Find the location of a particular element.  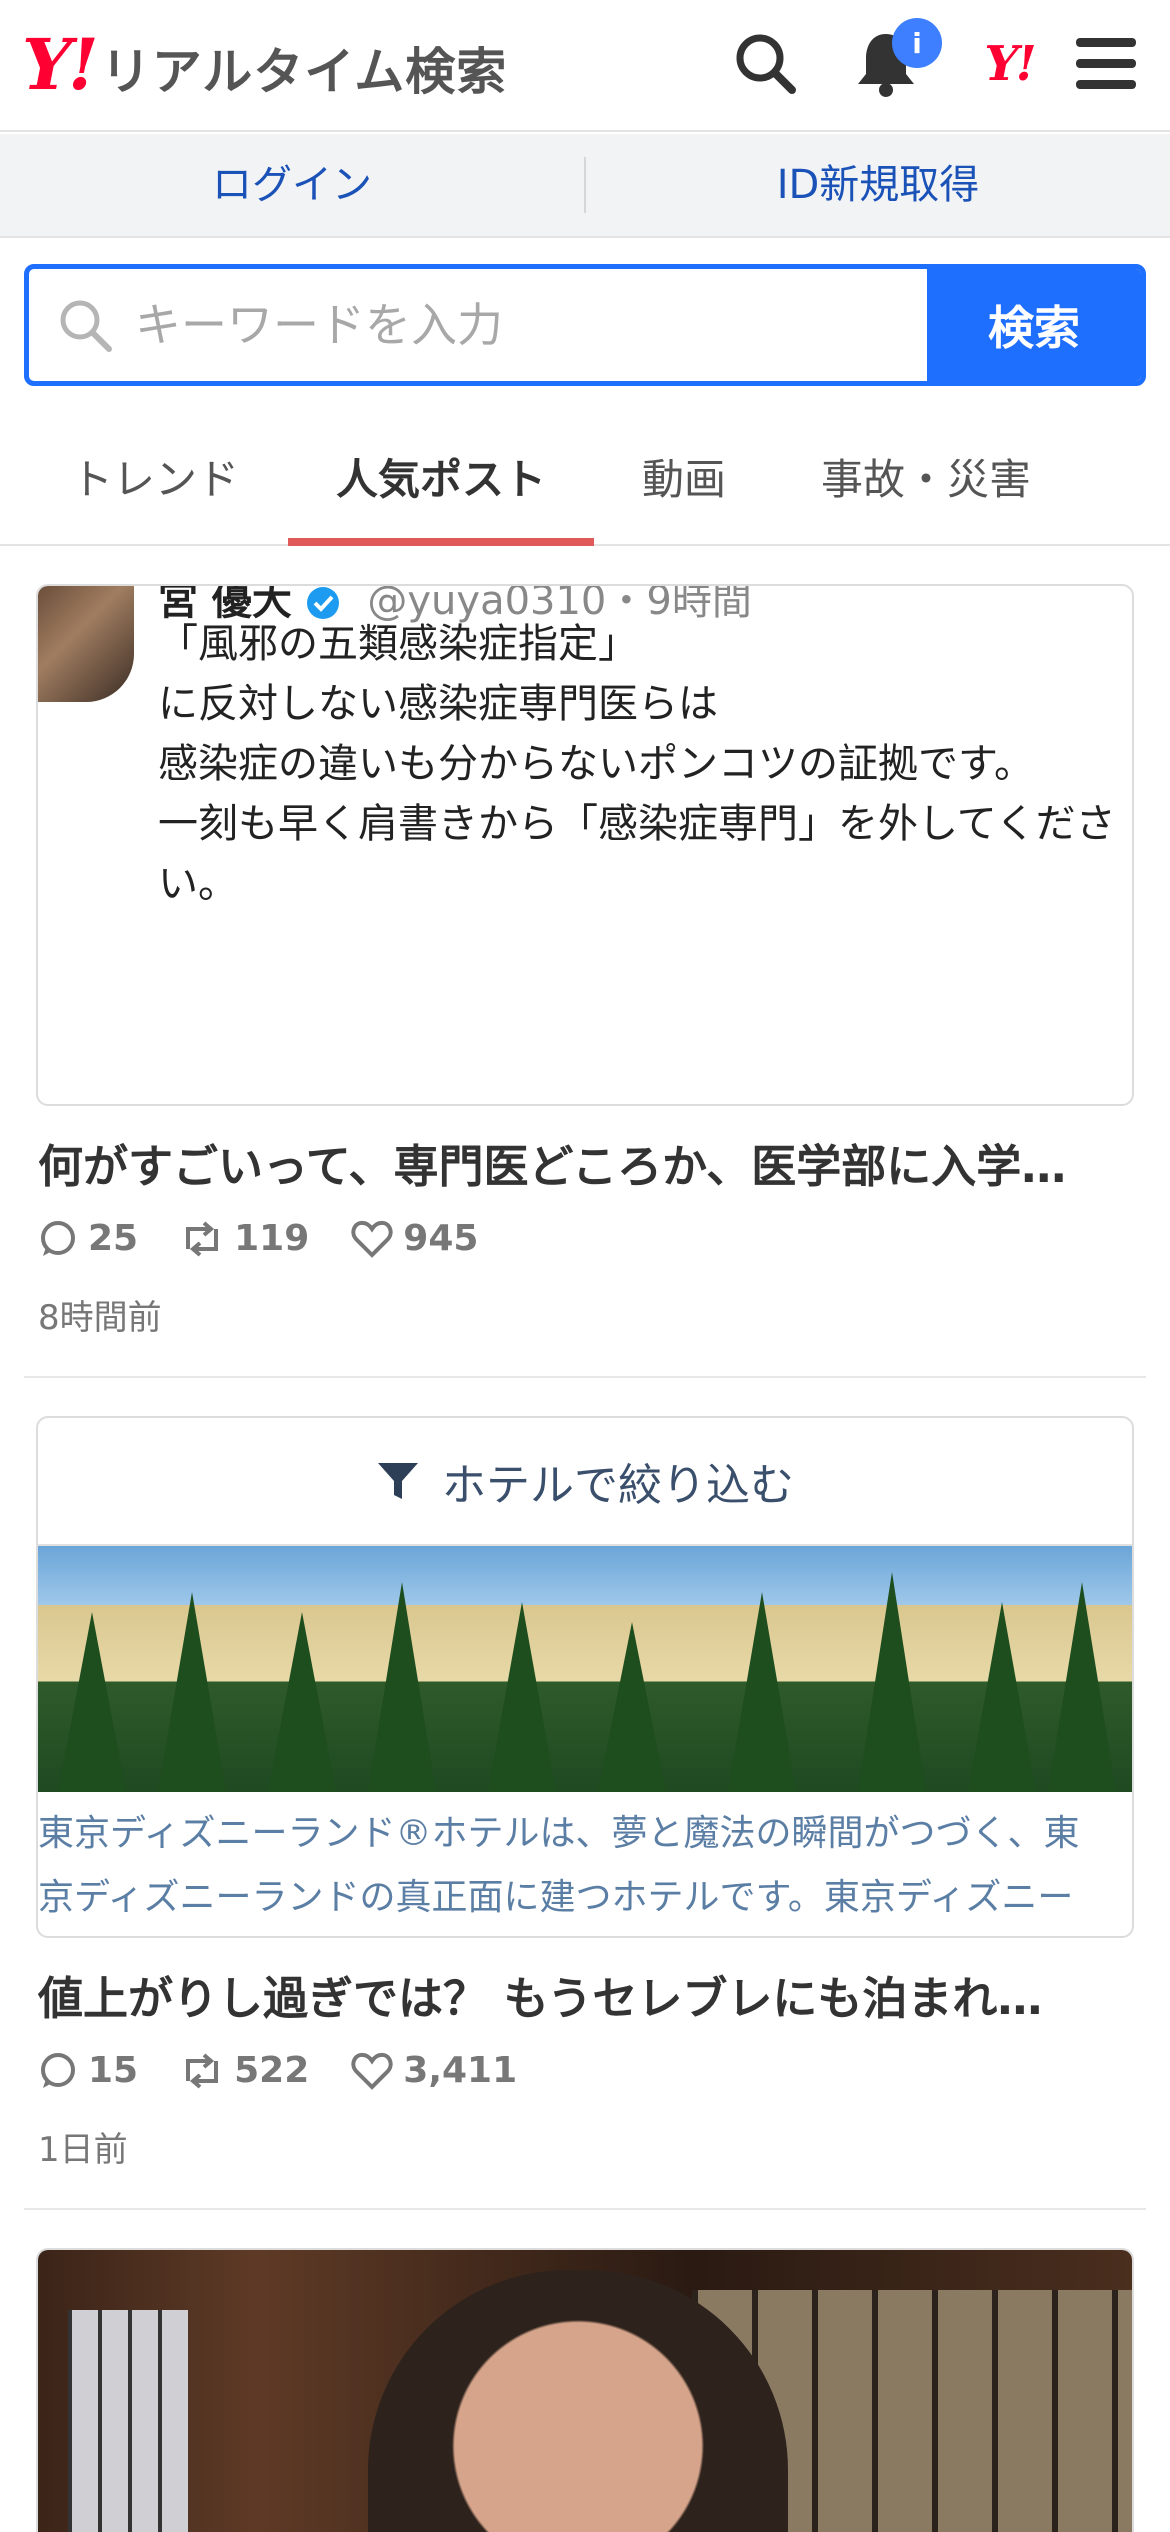

person-photo is located at coordinates (585, 2391).